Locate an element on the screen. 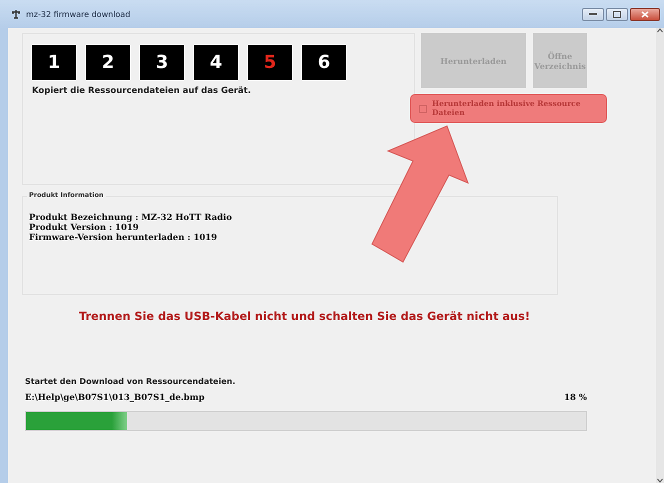  info-line: Firmware-Version herunterladen : 1019 is located at coordinates (123, 238).